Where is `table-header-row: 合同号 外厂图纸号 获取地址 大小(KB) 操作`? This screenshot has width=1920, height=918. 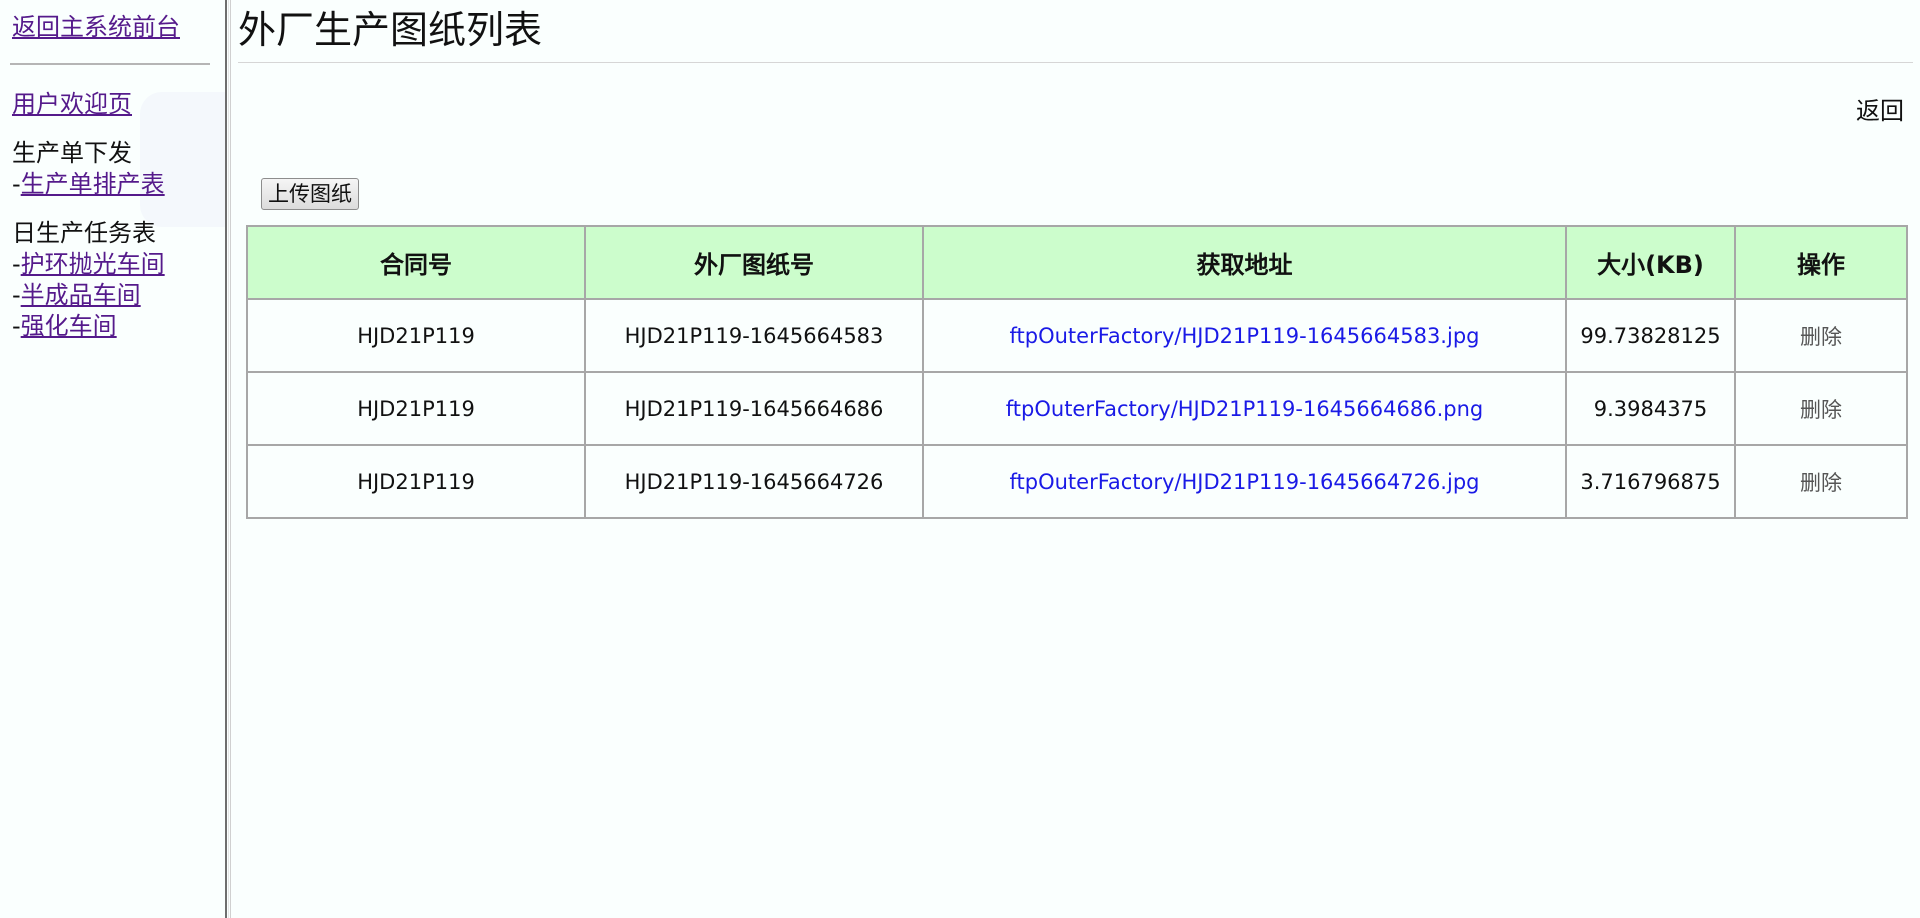
table-header-row: 合同号 外厂图纸号 获取地址 大小(KB) 操作 is located at coordinates (1077, 262).